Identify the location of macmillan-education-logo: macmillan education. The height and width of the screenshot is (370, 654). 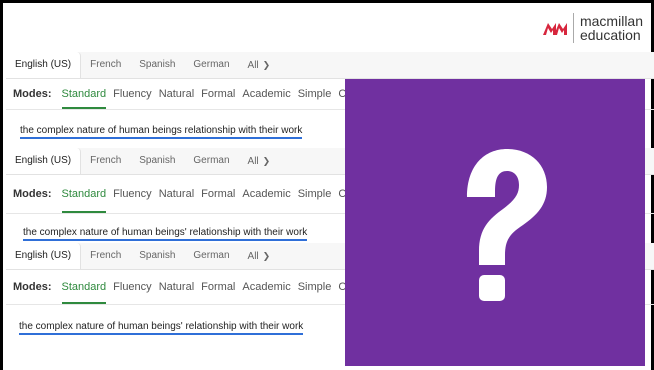
(592, 28).